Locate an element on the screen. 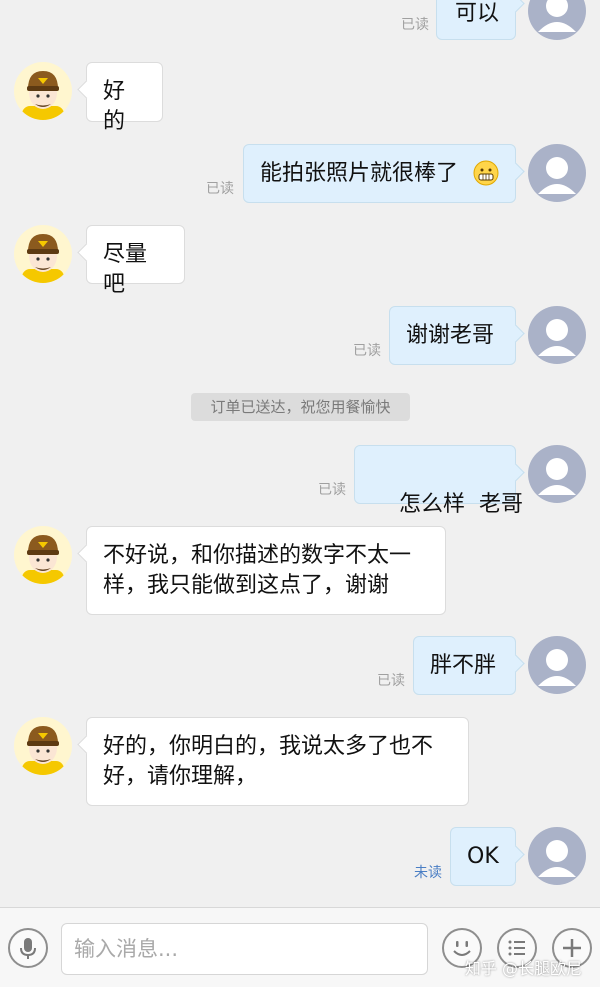  voice-button is located at coordinates (28, 948).